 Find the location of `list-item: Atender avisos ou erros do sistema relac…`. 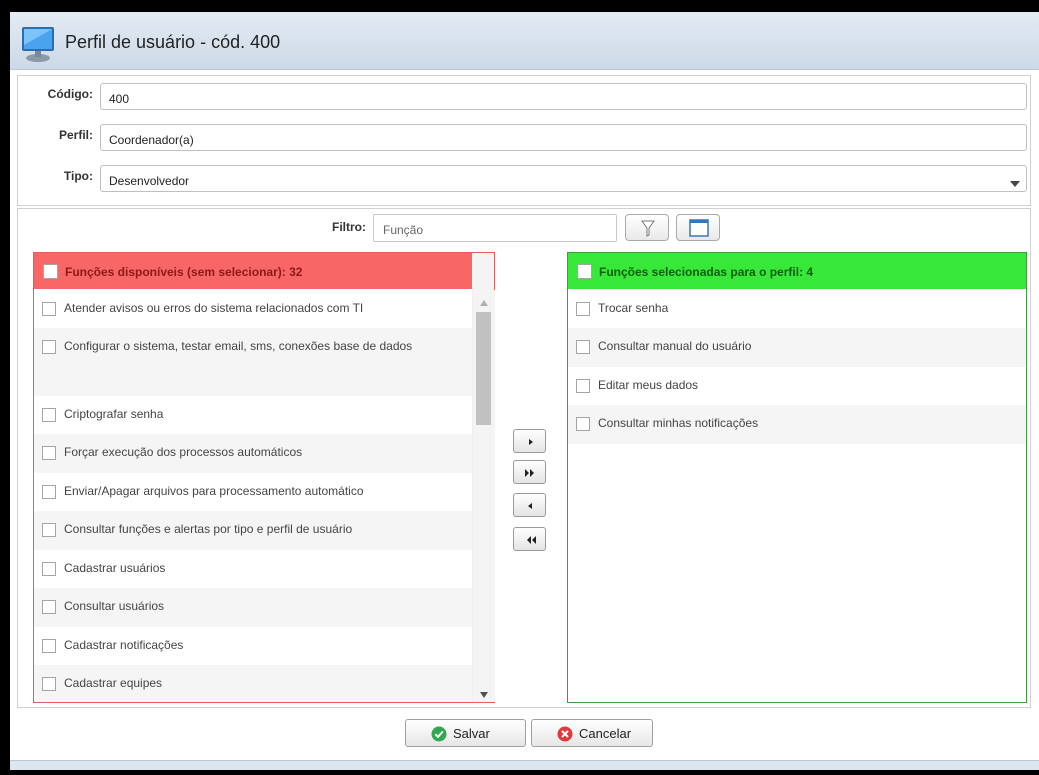

list-item: Atender avisos ou erros do sistema relac… is located at coordinates (253, 309).